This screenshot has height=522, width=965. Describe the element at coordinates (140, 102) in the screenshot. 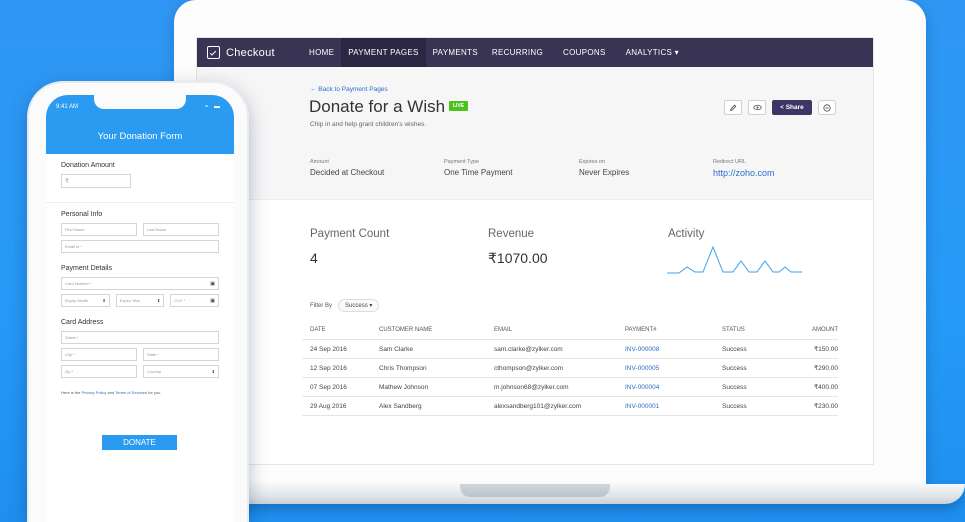

I see `phone-notch` at that location.